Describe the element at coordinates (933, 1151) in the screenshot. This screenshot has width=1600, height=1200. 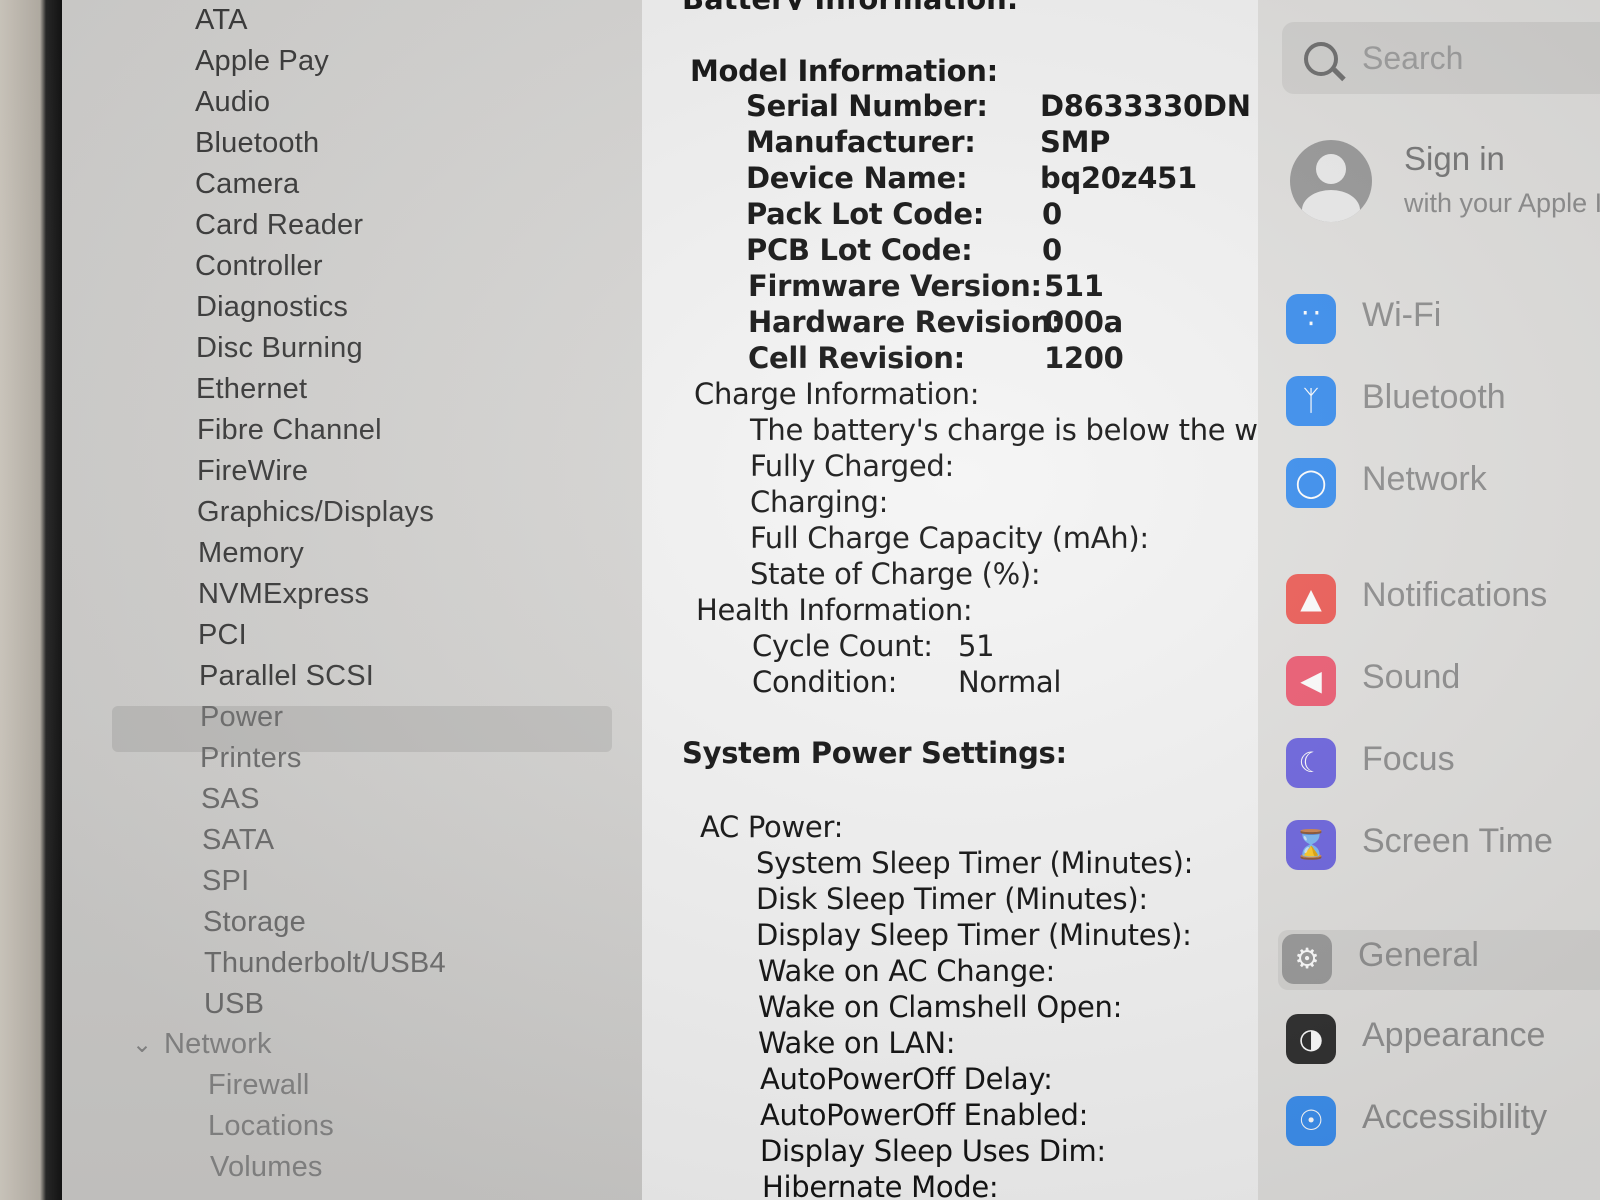
I see `ac-key: Display Sleep Uses Dim:` at that location.